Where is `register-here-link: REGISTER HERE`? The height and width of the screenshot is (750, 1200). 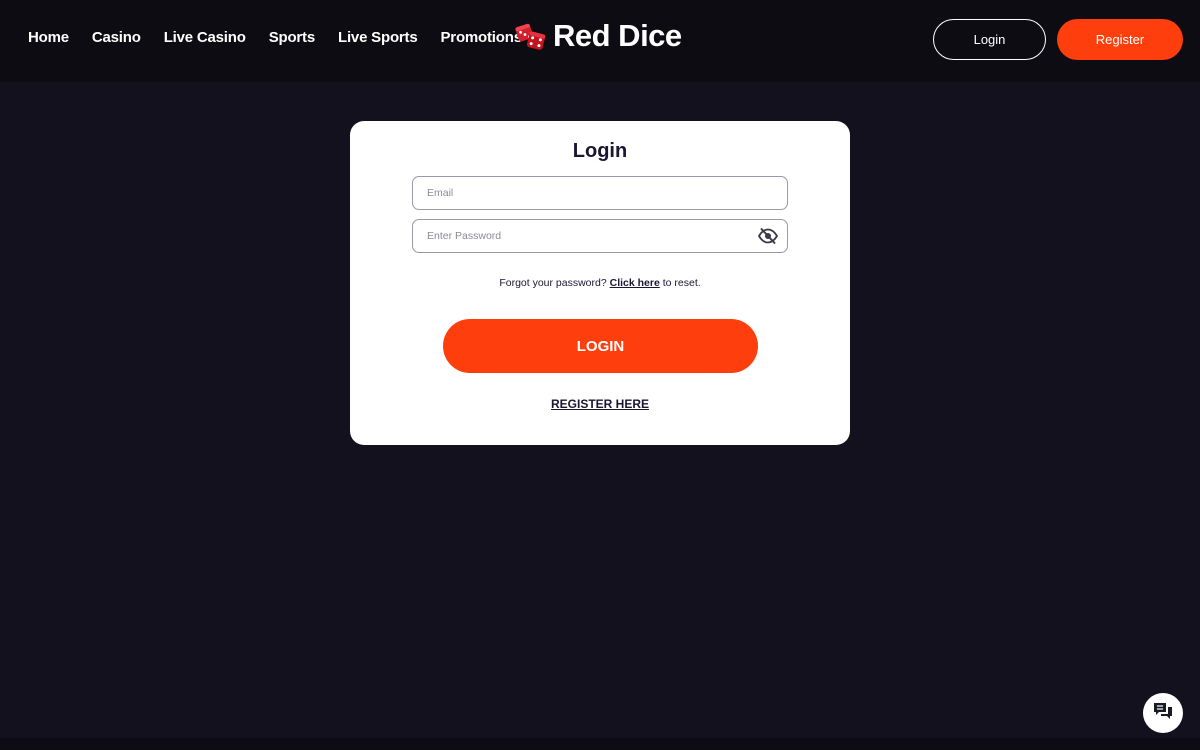 register-here-link: REGISTER HERE is located at coordinates (600, 404).